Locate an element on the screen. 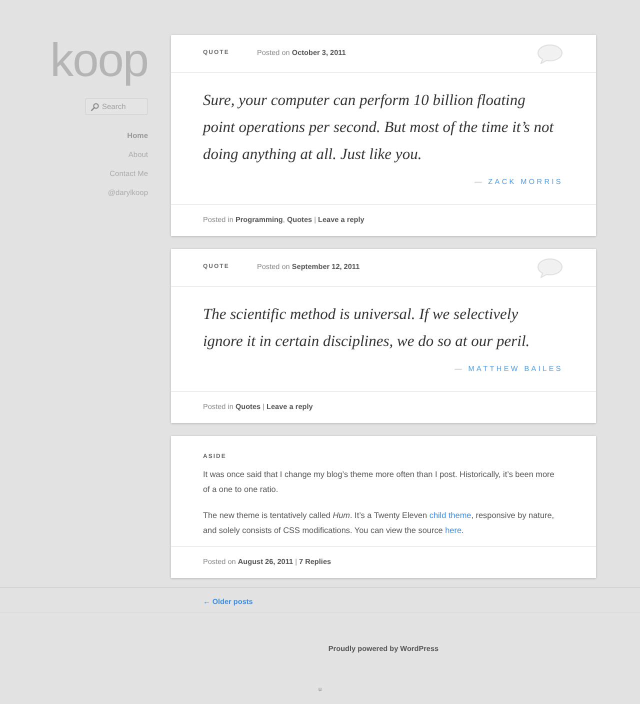  post-paragraph: The new theme is tentatively called Hum. It’s a Twenty Eleven child theme, responsive by nature, and solely consists of CSS modifications. You can view the source here. is located at coordinates (379, 523).